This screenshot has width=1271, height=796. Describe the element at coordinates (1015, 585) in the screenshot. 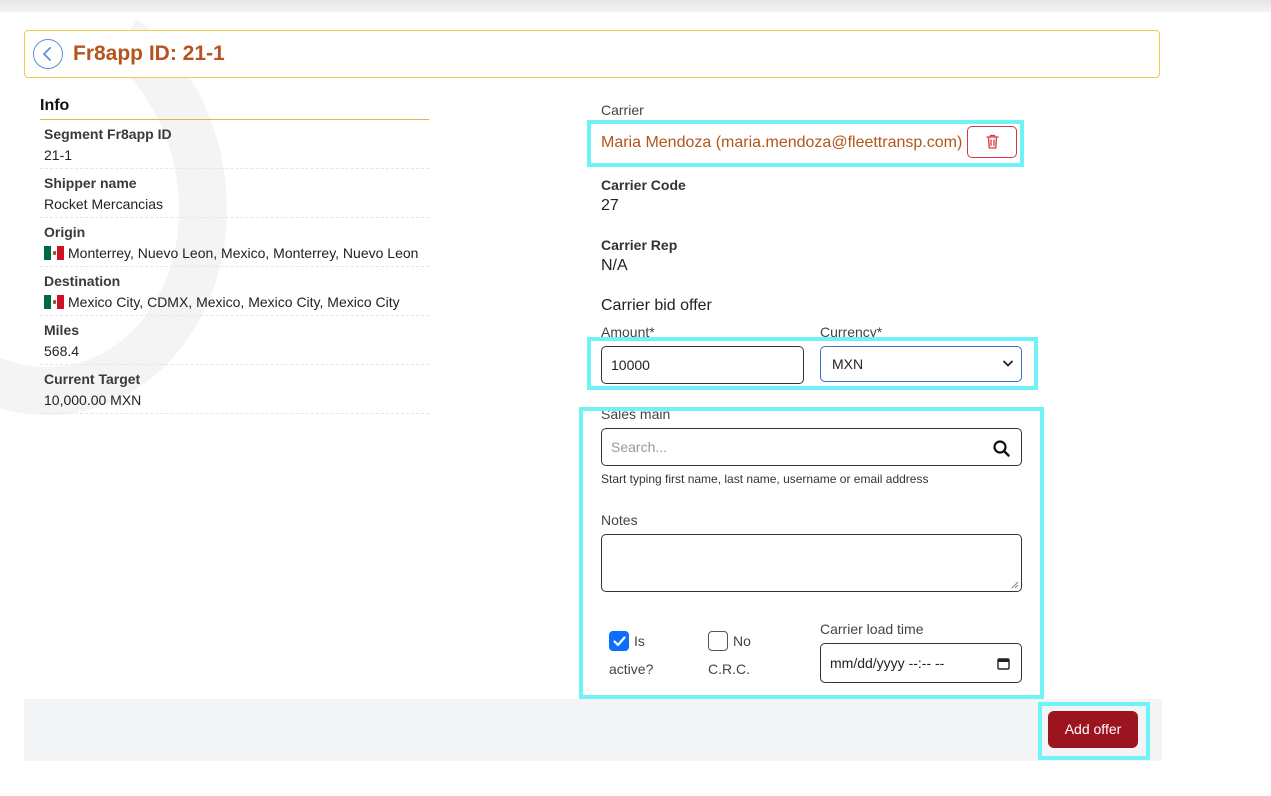

I see `resize-handle-icon` at that location.